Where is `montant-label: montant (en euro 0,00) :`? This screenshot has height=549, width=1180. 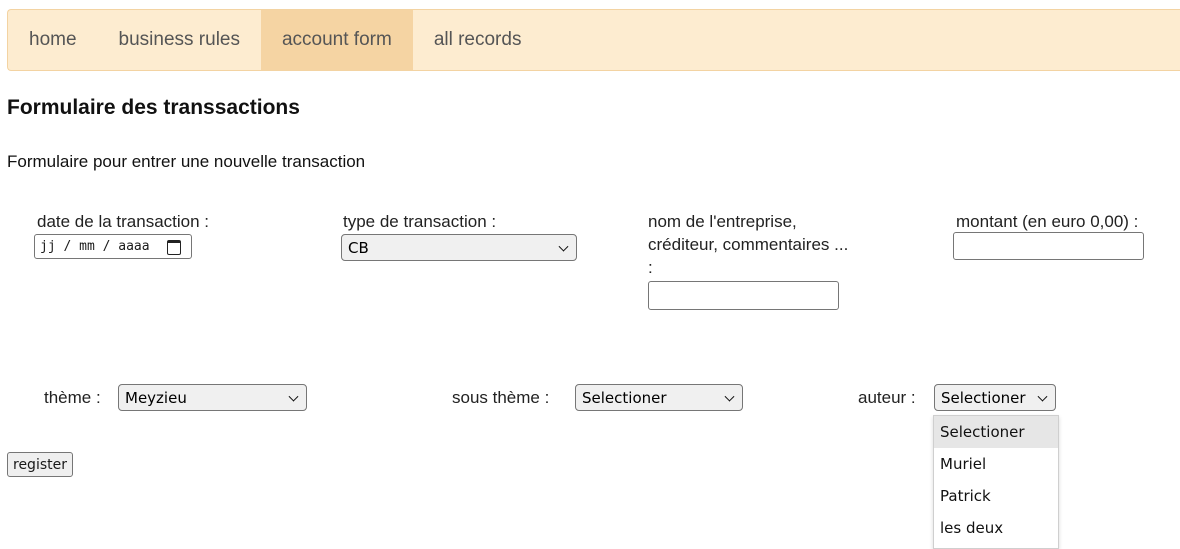
montant-label: montant (en euro 0,00) : is located at coordinates (1047, 221).